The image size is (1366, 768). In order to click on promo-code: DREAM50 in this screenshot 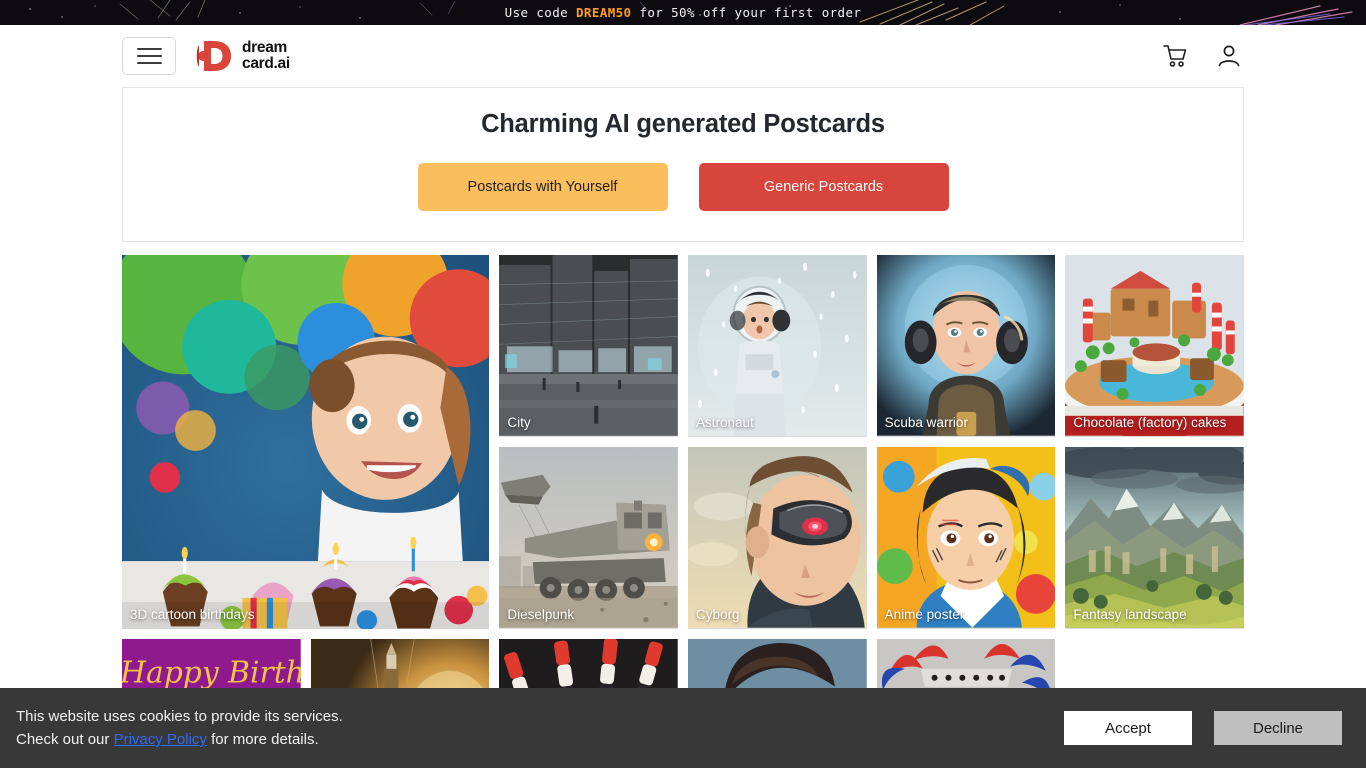, I will do `click(604, 12)`.